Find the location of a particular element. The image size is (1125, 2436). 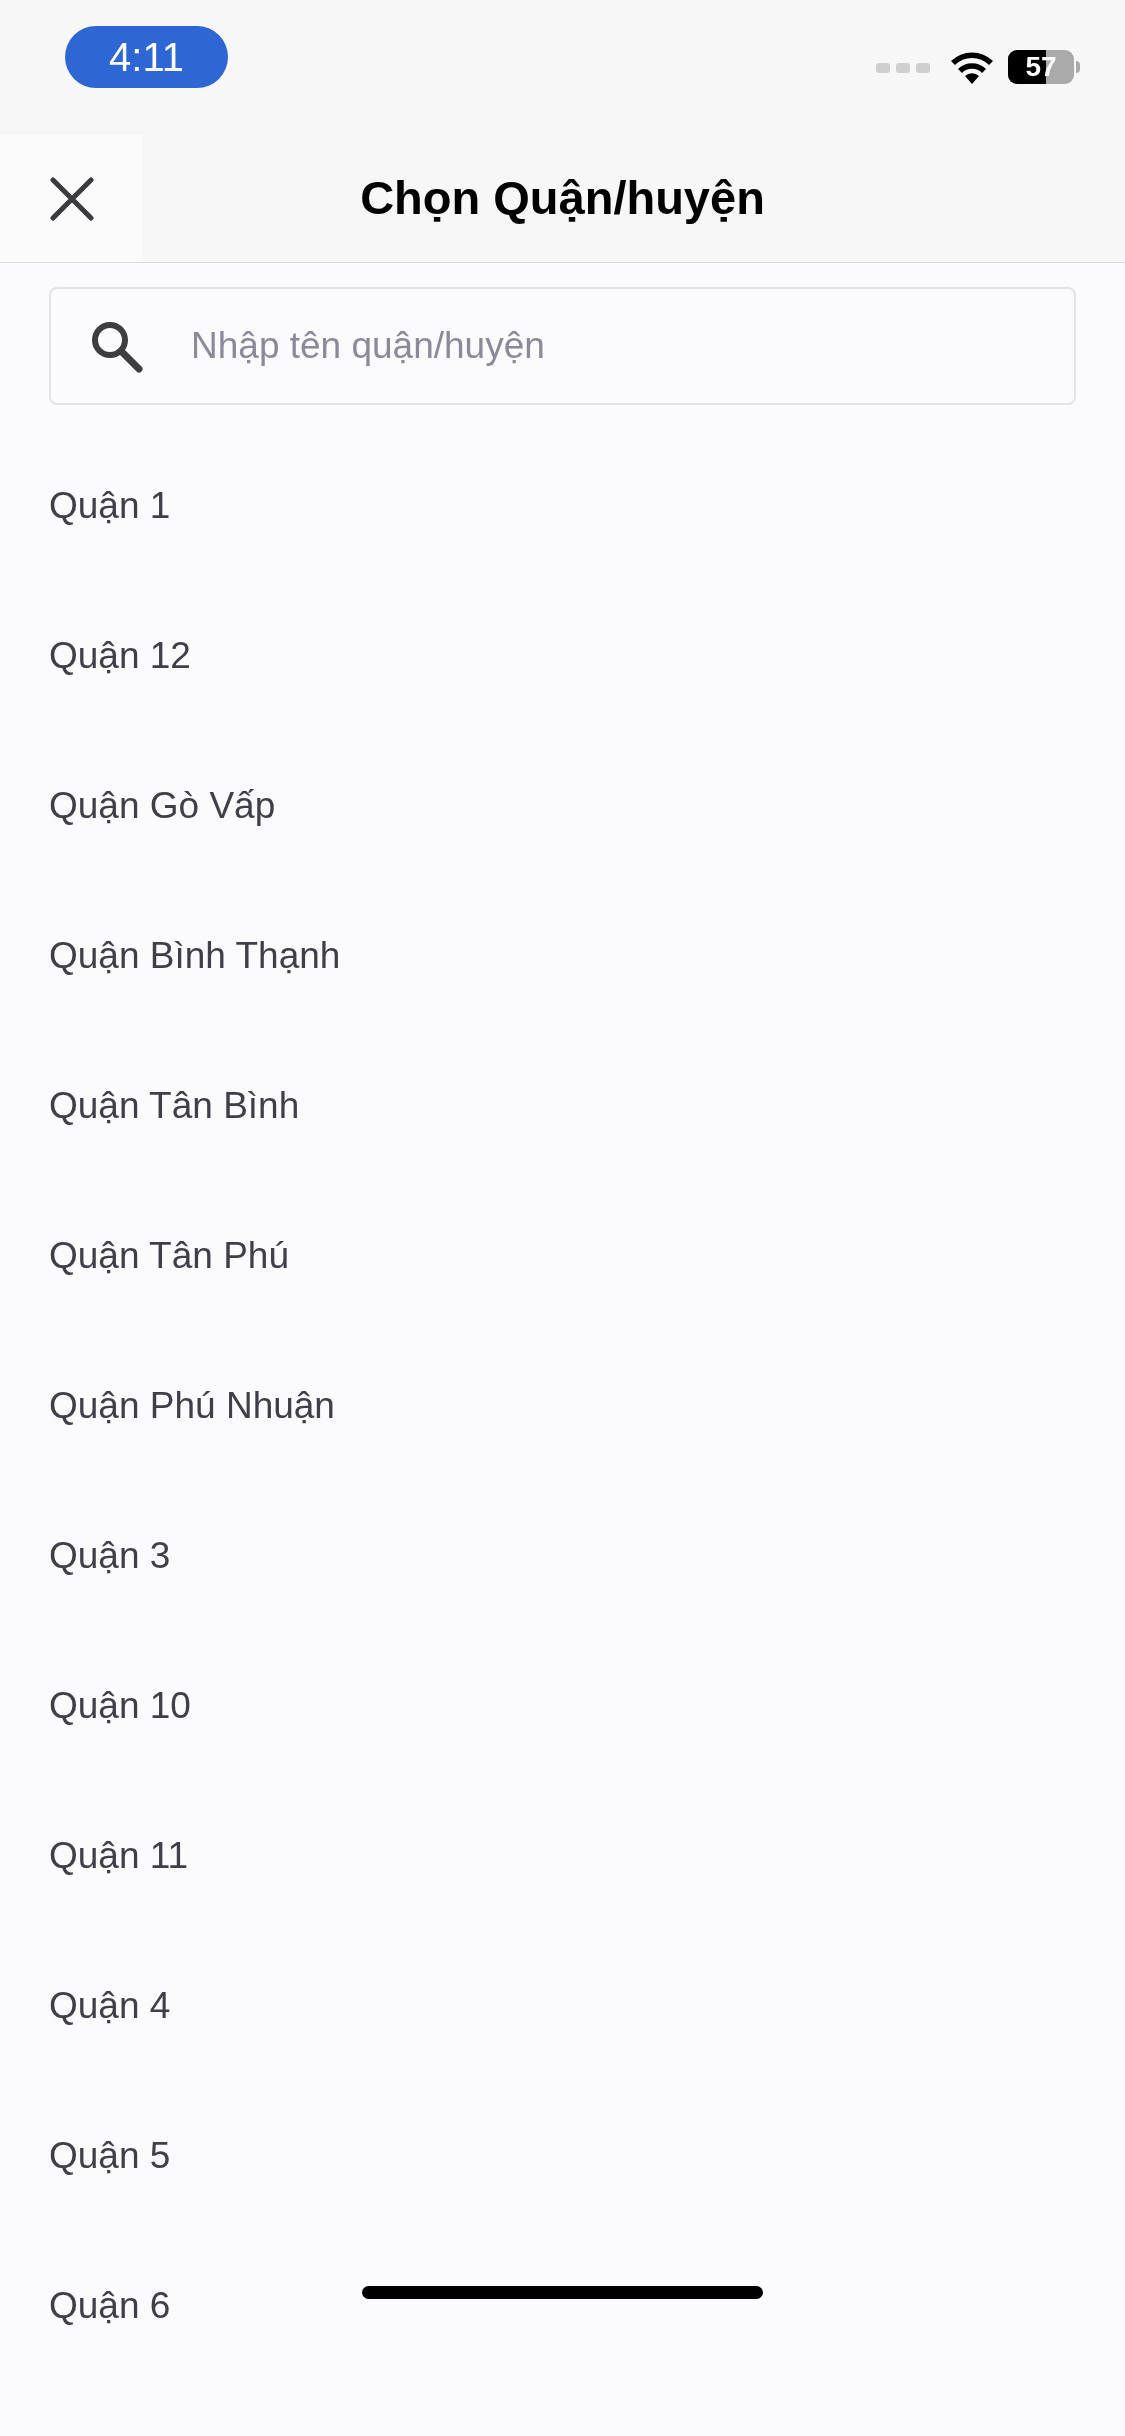

close-button is located at coordinates (71, 198).